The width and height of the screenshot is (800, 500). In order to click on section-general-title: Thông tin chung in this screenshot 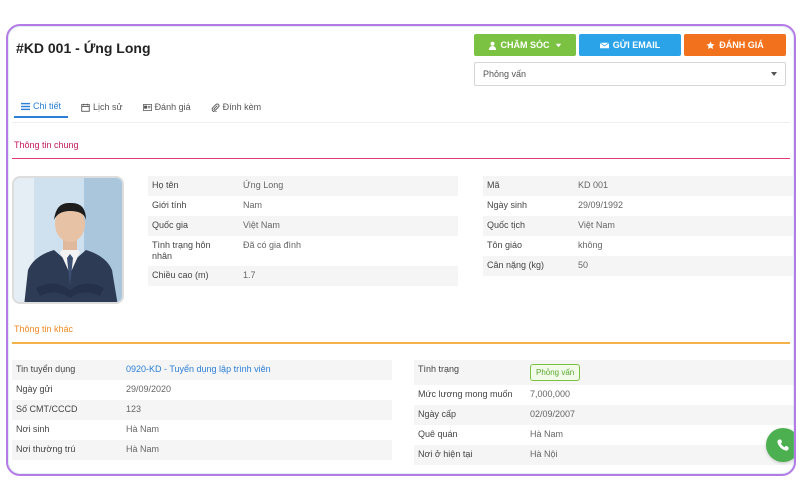, I will do `click(46, 145)`.